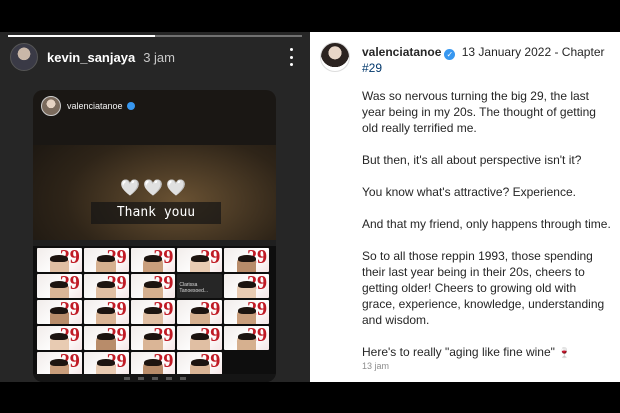  What do you see at coordinates (51, 106) in the screenshot?
I see `card-avatar` at bounding box center [51, 106].